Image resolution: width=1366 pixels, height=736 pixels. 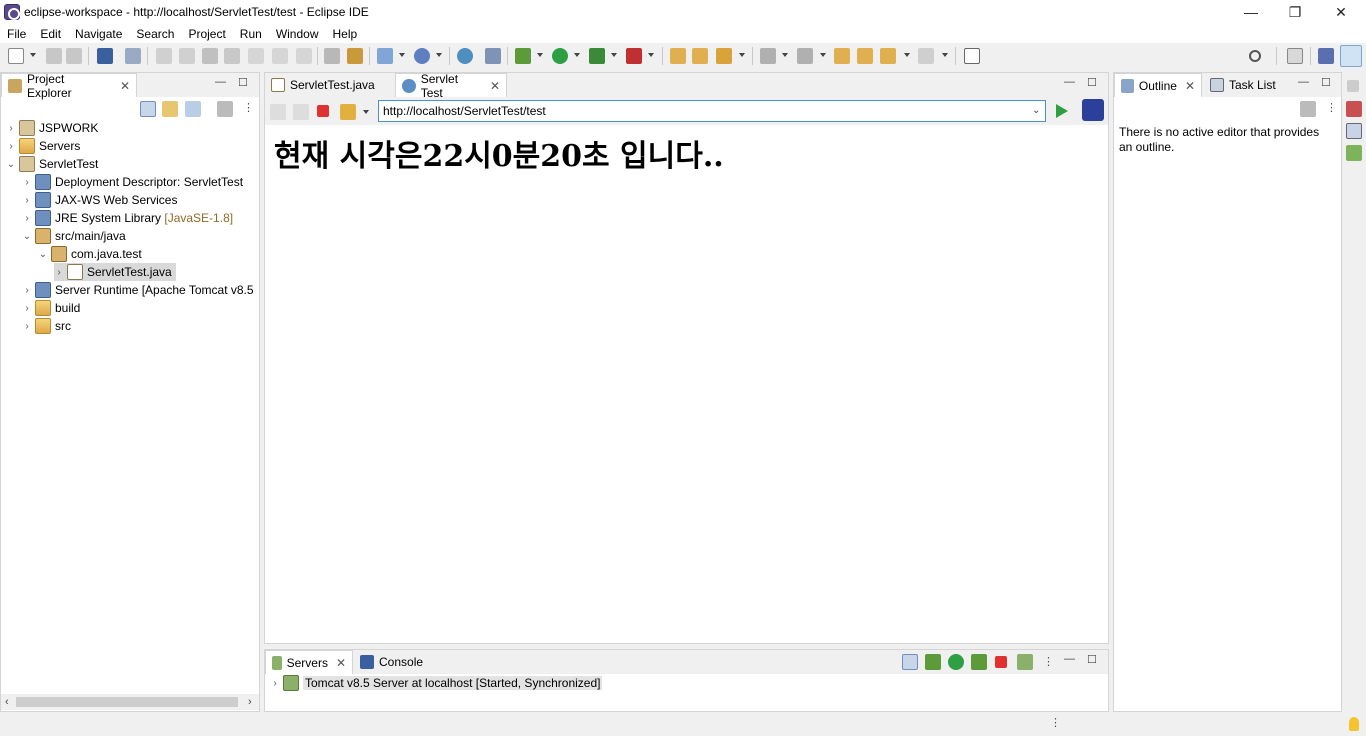 What do you see at coordinates (888, 56) in the screenshot?
I see `back-icon` at bounding box center [888, 56].